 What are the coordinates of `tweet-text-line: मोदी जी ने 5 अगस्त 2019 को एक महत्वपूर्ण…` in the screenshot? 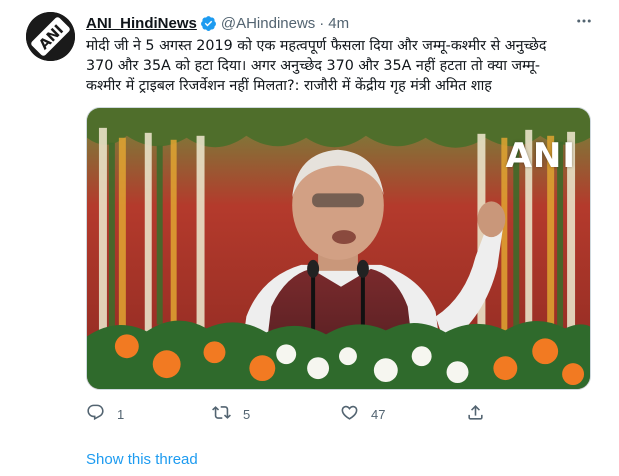 It's located at (316, 46).